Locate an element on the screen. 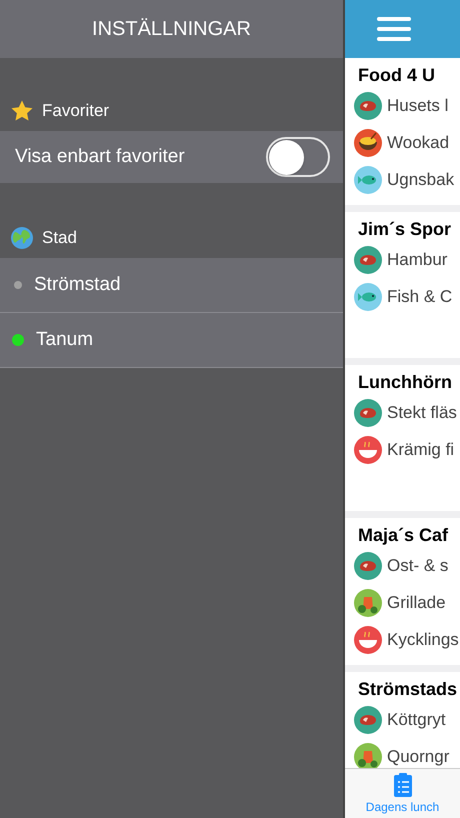  noodle-bowl-icon is located at coordinates (368, 142).